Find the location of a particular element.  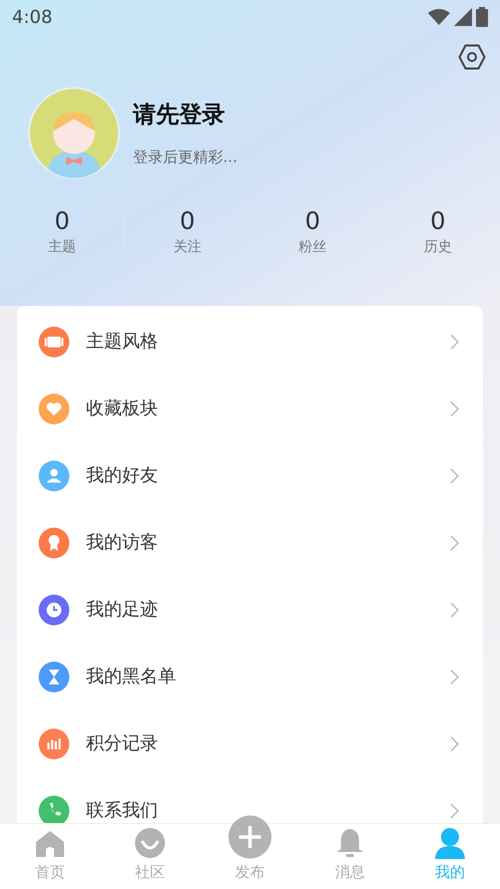

battery-icon is located at coordinates (482, 17).